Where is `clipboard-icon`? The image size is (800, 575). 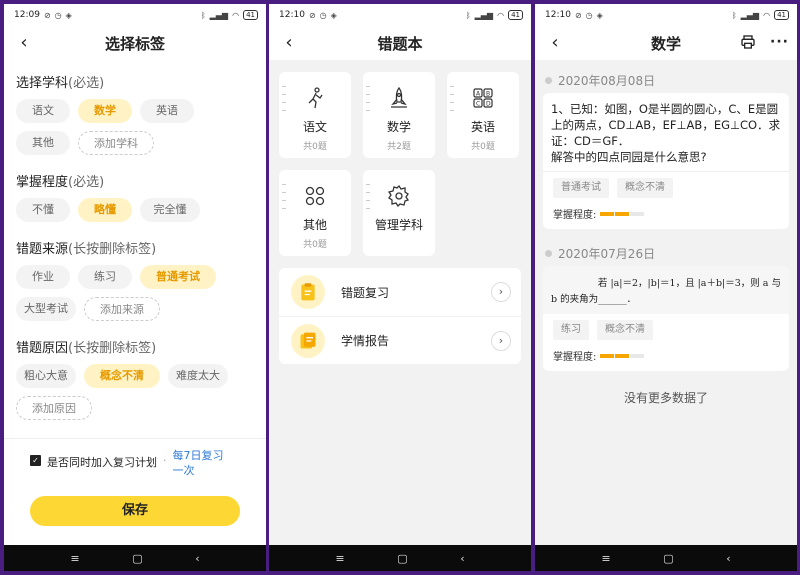
clipboard-icon is located at coordinates (308, 292).